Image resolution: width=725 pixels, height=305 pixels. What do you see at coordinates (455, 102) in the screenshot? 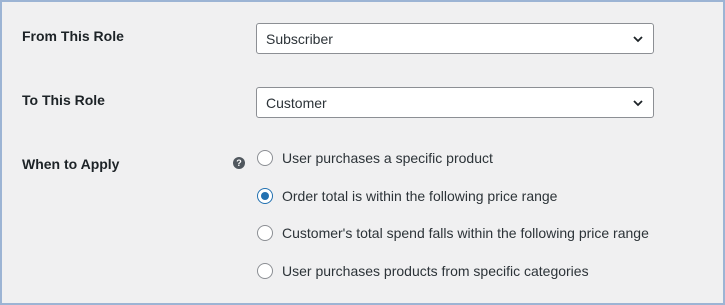
I see `to-role-select: Customer` at bounding box center [455, 102].